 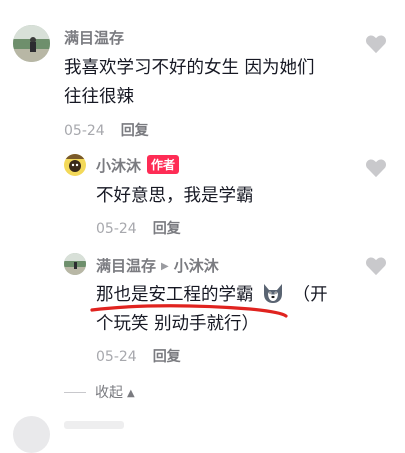 I want to click on reply-username: 满目温存 ▶ 小沐沐, so click(x=157, y=265).